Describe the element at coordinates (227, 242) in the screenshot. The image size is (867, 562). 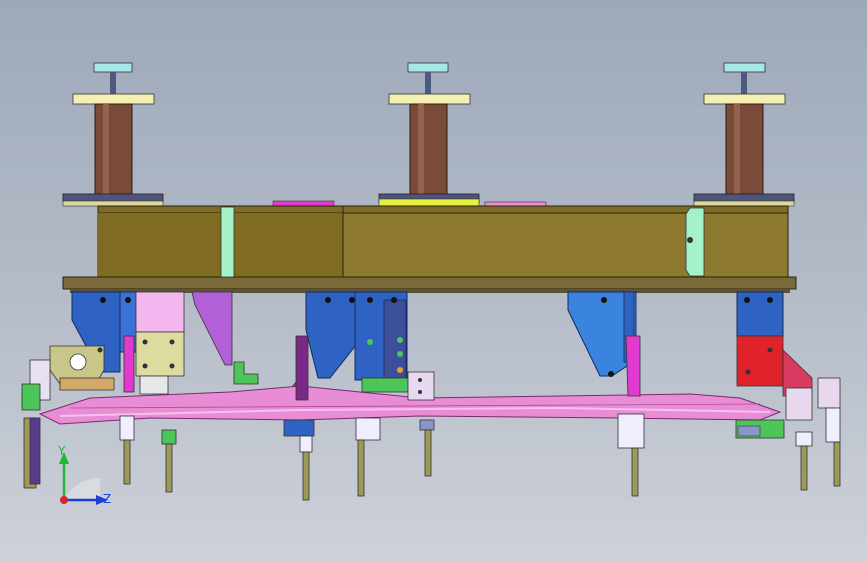
I see `beam-clamp-band-left` at that location.